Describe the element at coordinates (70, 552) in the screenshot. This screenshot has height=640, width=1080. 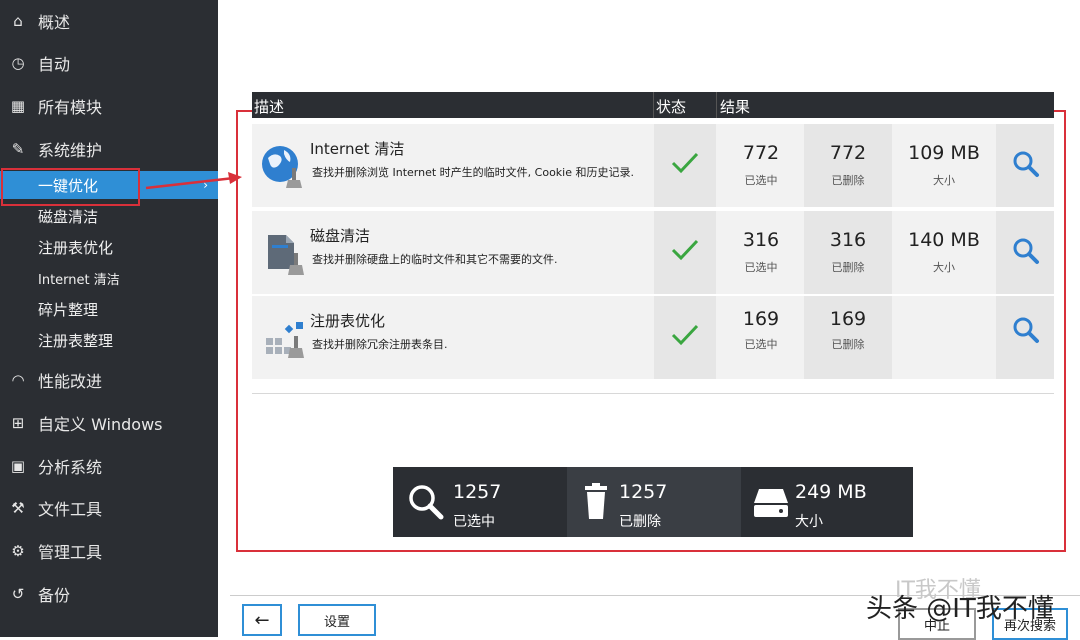
I see `nav-label: 管理工具` at that location.